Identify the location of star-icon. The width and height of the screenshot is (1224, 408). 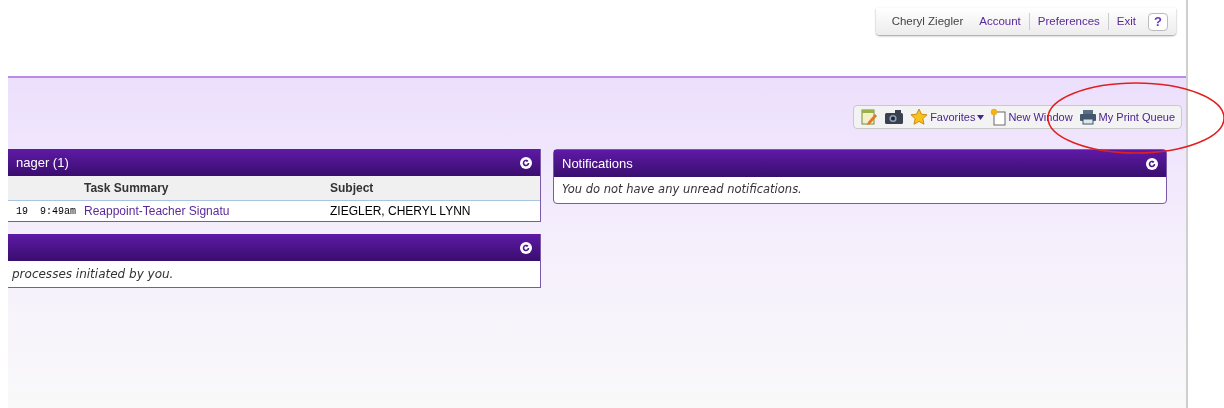
(919, 117).